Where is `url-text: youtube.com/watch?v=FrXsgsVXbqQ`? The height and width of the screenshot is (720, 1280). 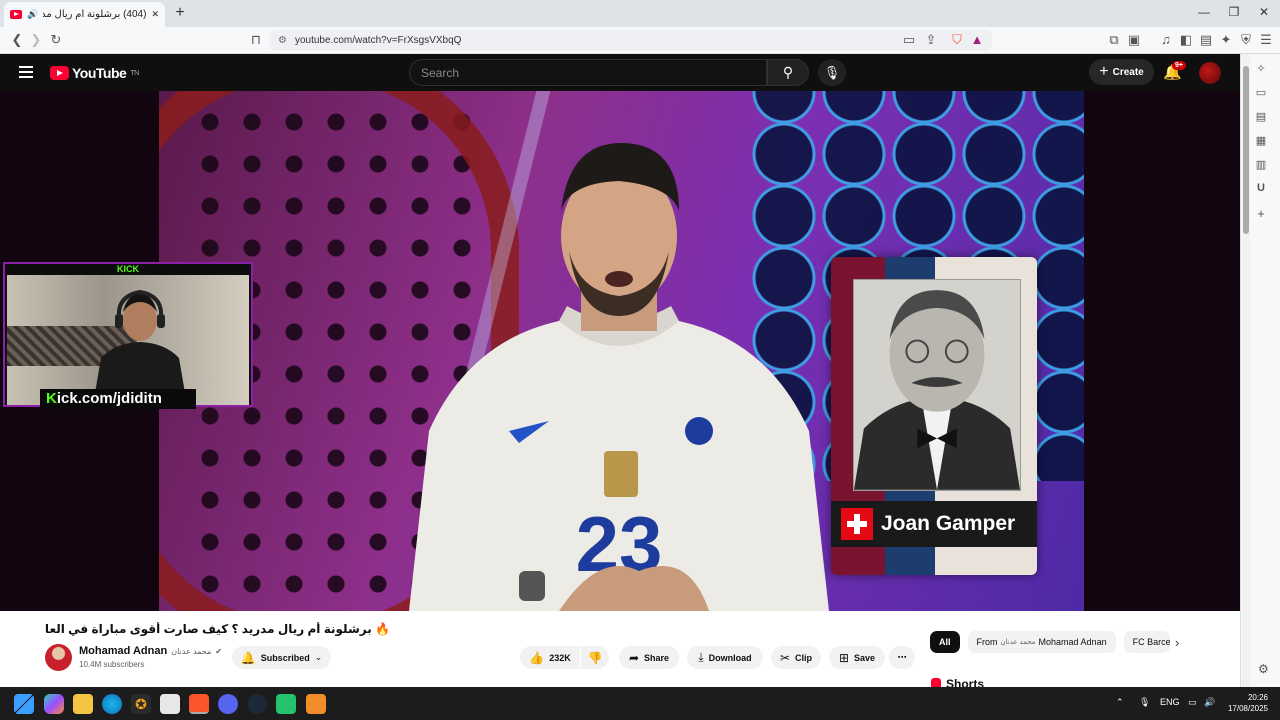 url-text: youtube.com/watch?v=FrXsgsVXbqQ is located at coordinates (378, 40).